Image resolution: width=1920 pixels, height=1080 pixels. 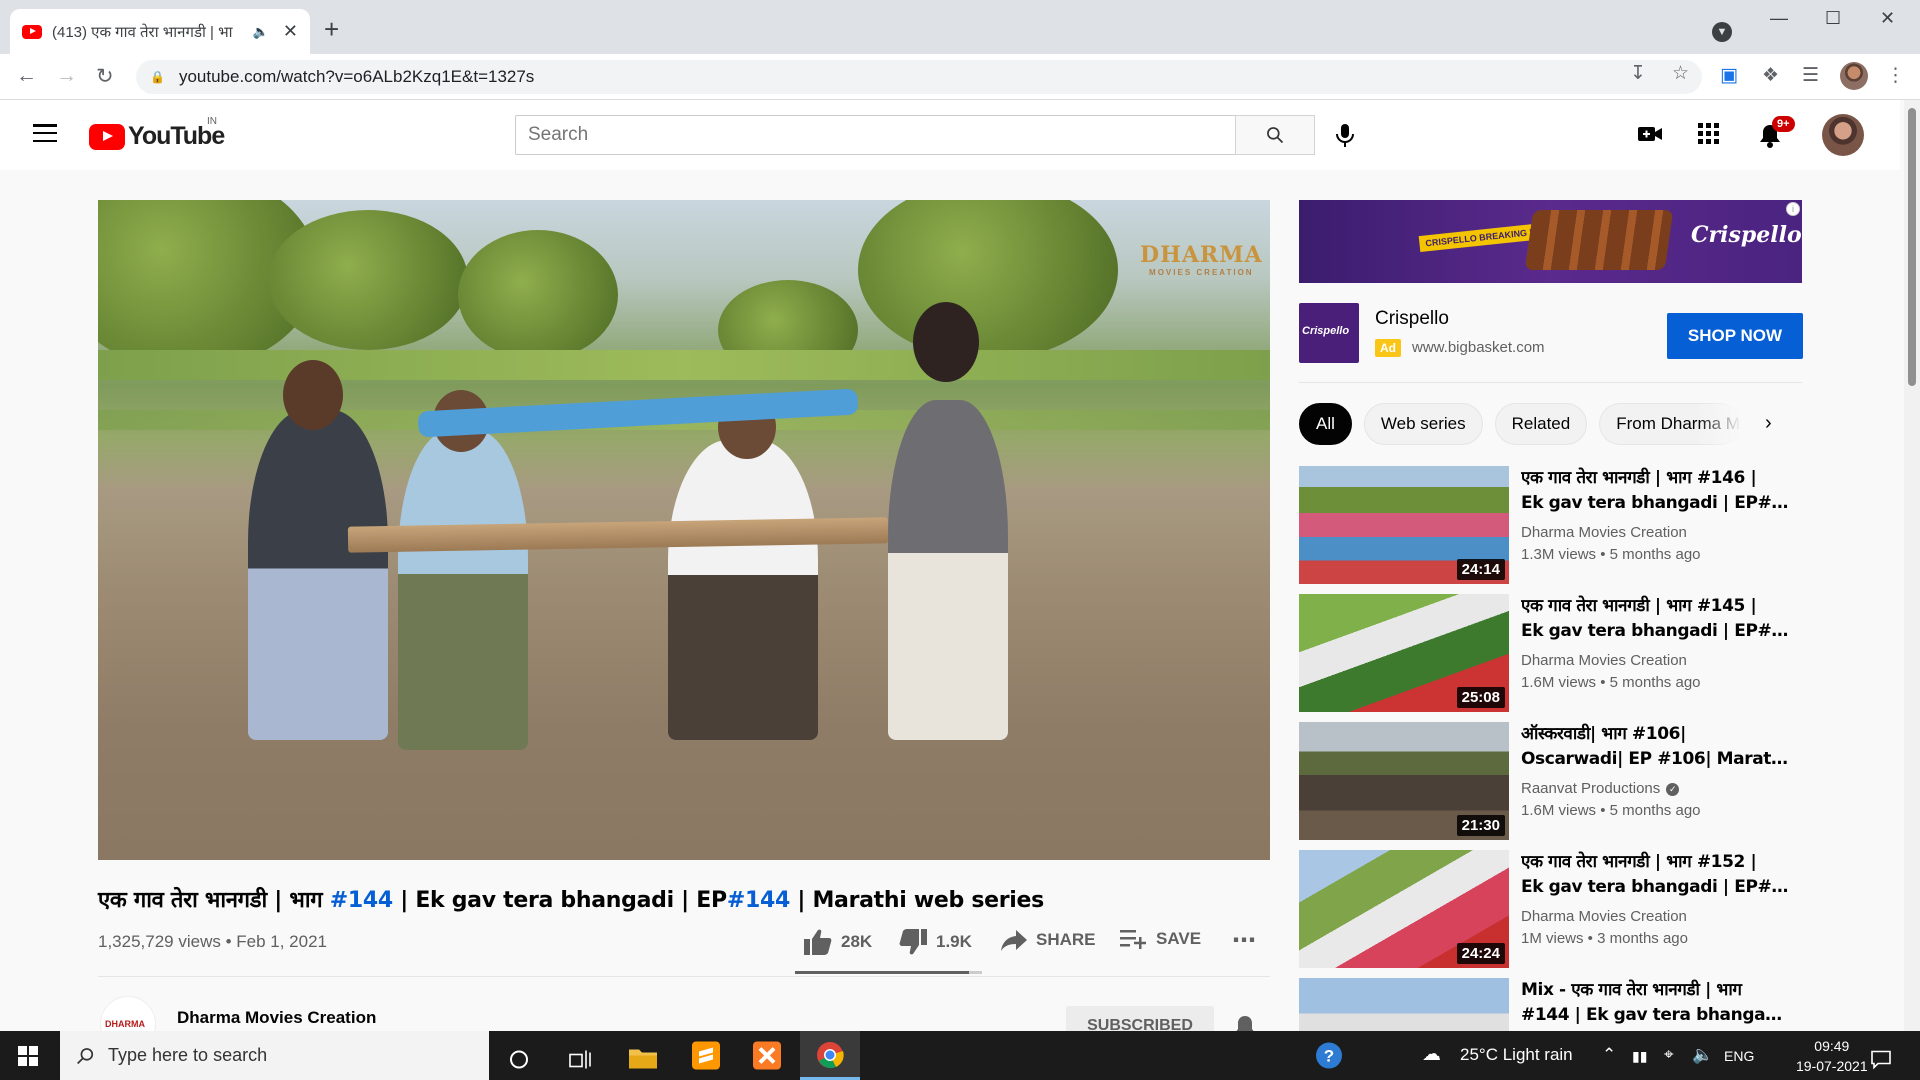 I want to click on forward-icon: →, so click(x=66, y=76).